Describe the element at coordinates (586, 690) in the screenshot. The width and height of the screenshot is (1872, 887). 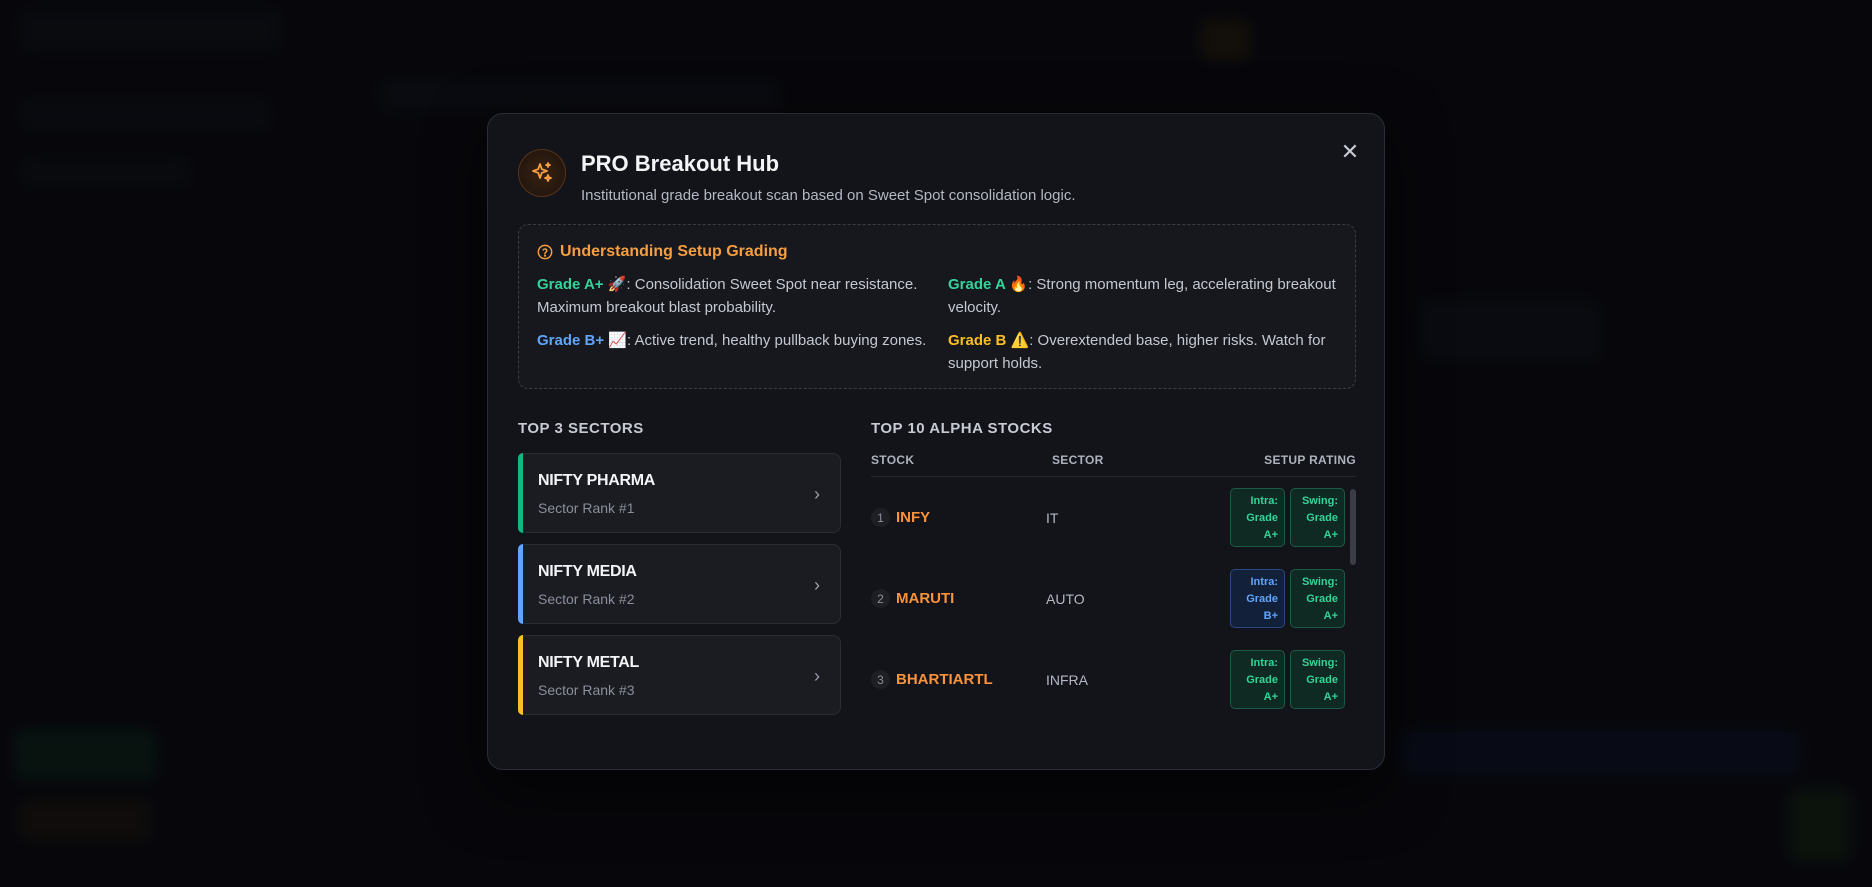
I see `sector-rank: Sector Rank #3` at that location.